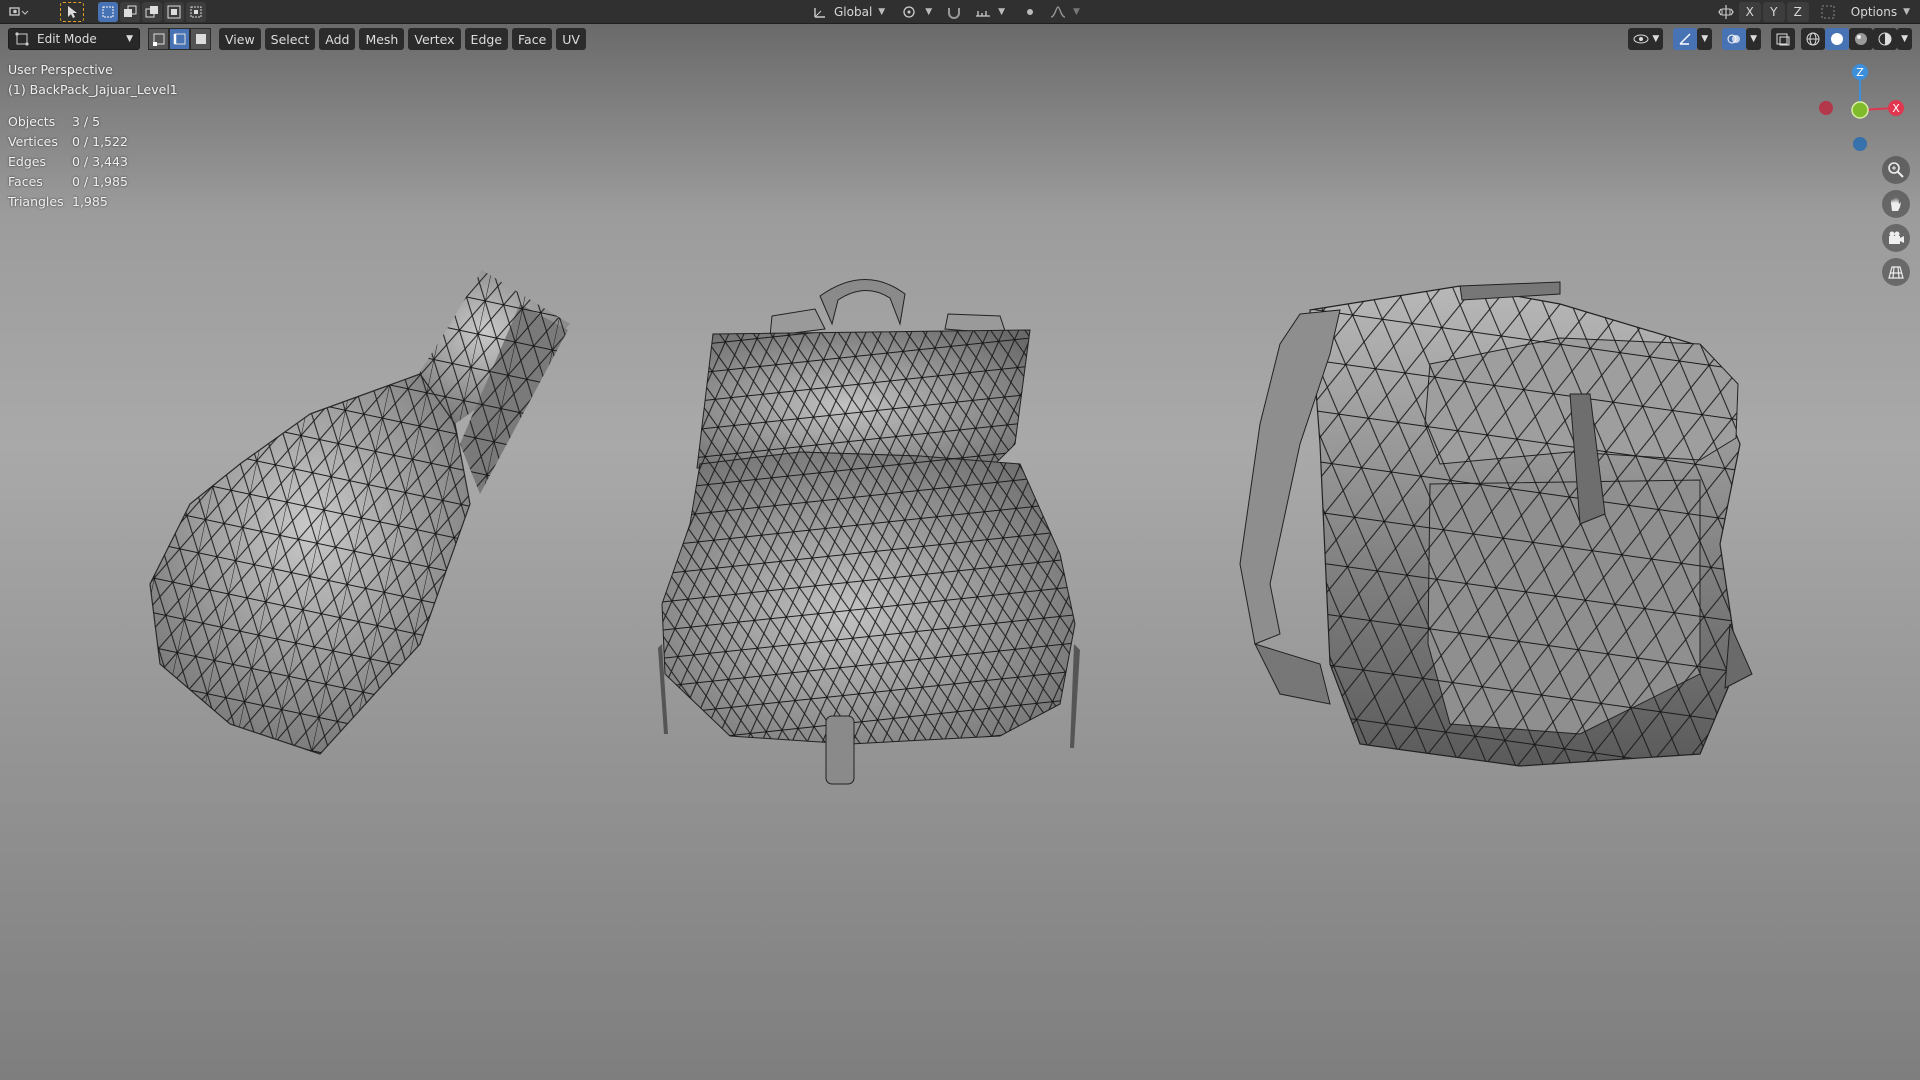  What do you see at coordinates (19, 12) in the screenshot?
I see `editor-type-icon` at bounding box center [19, 12].